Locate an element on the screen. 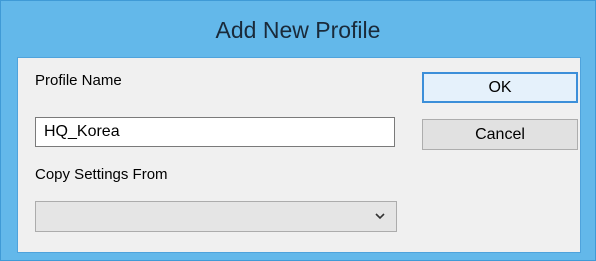  ok-button: OK is located at coordinates (500, 87).